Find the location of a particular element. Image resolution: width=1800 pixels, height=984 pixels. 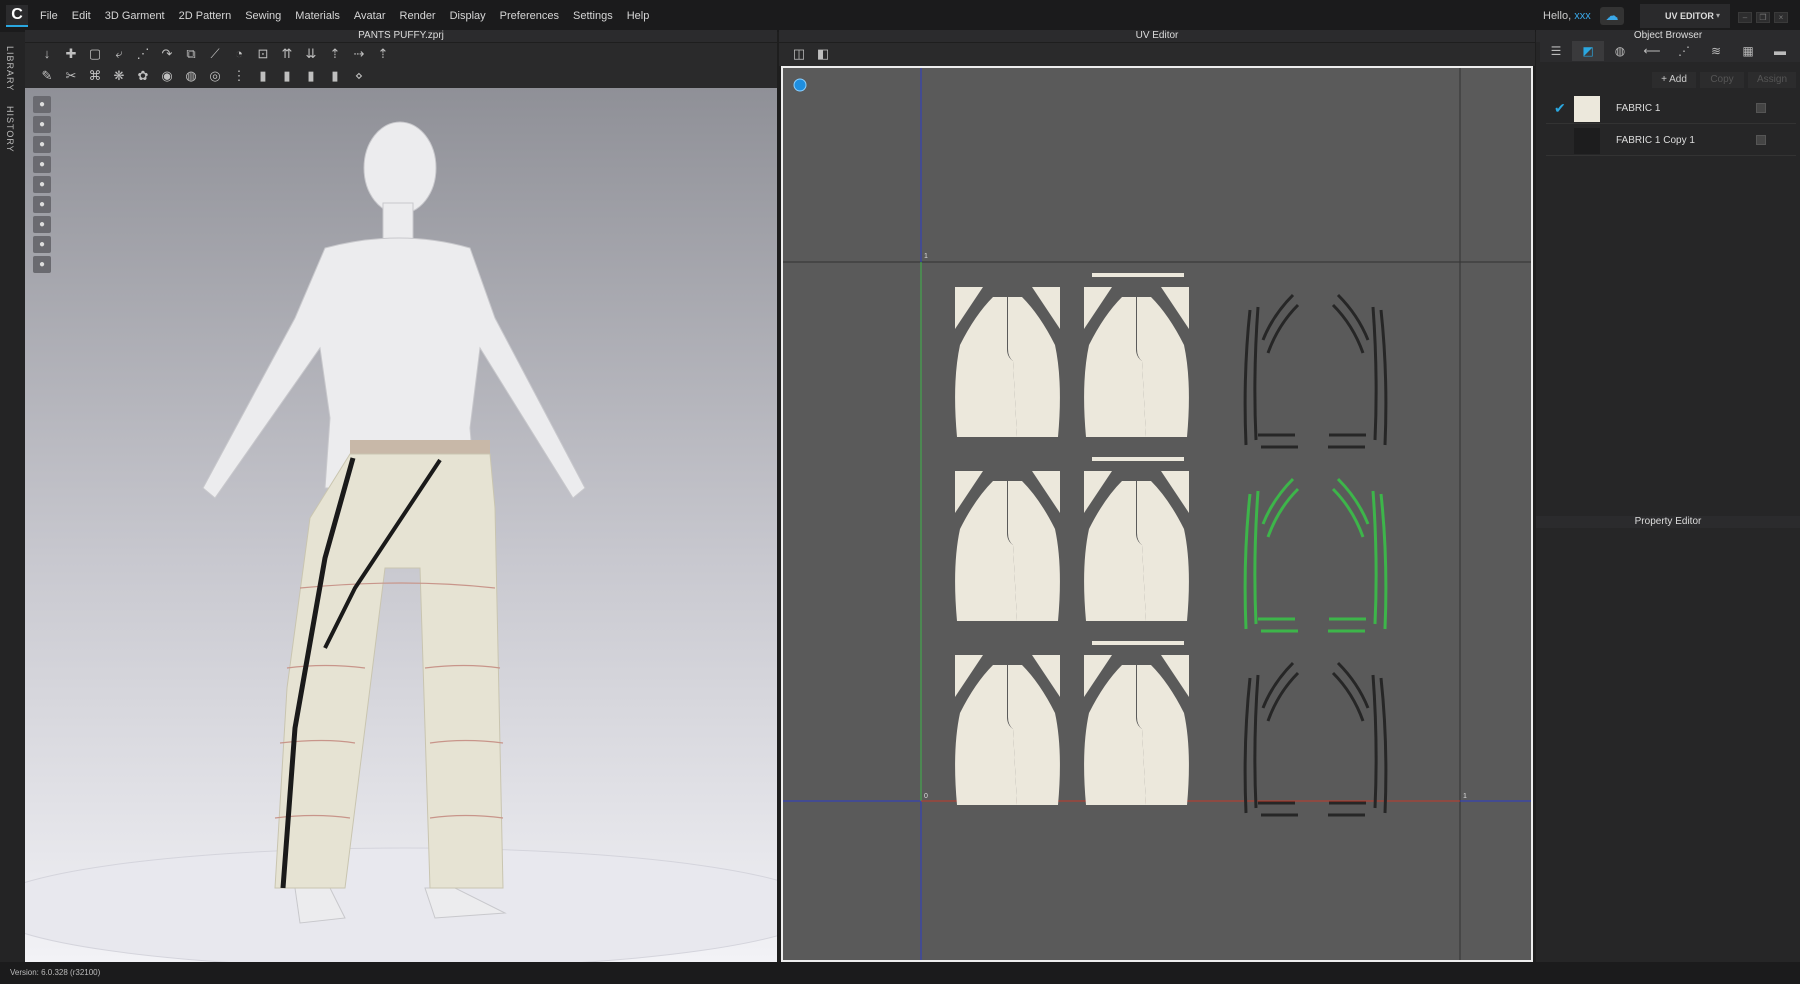

tool-icon: ✚ is located at coordinates (71, 54).